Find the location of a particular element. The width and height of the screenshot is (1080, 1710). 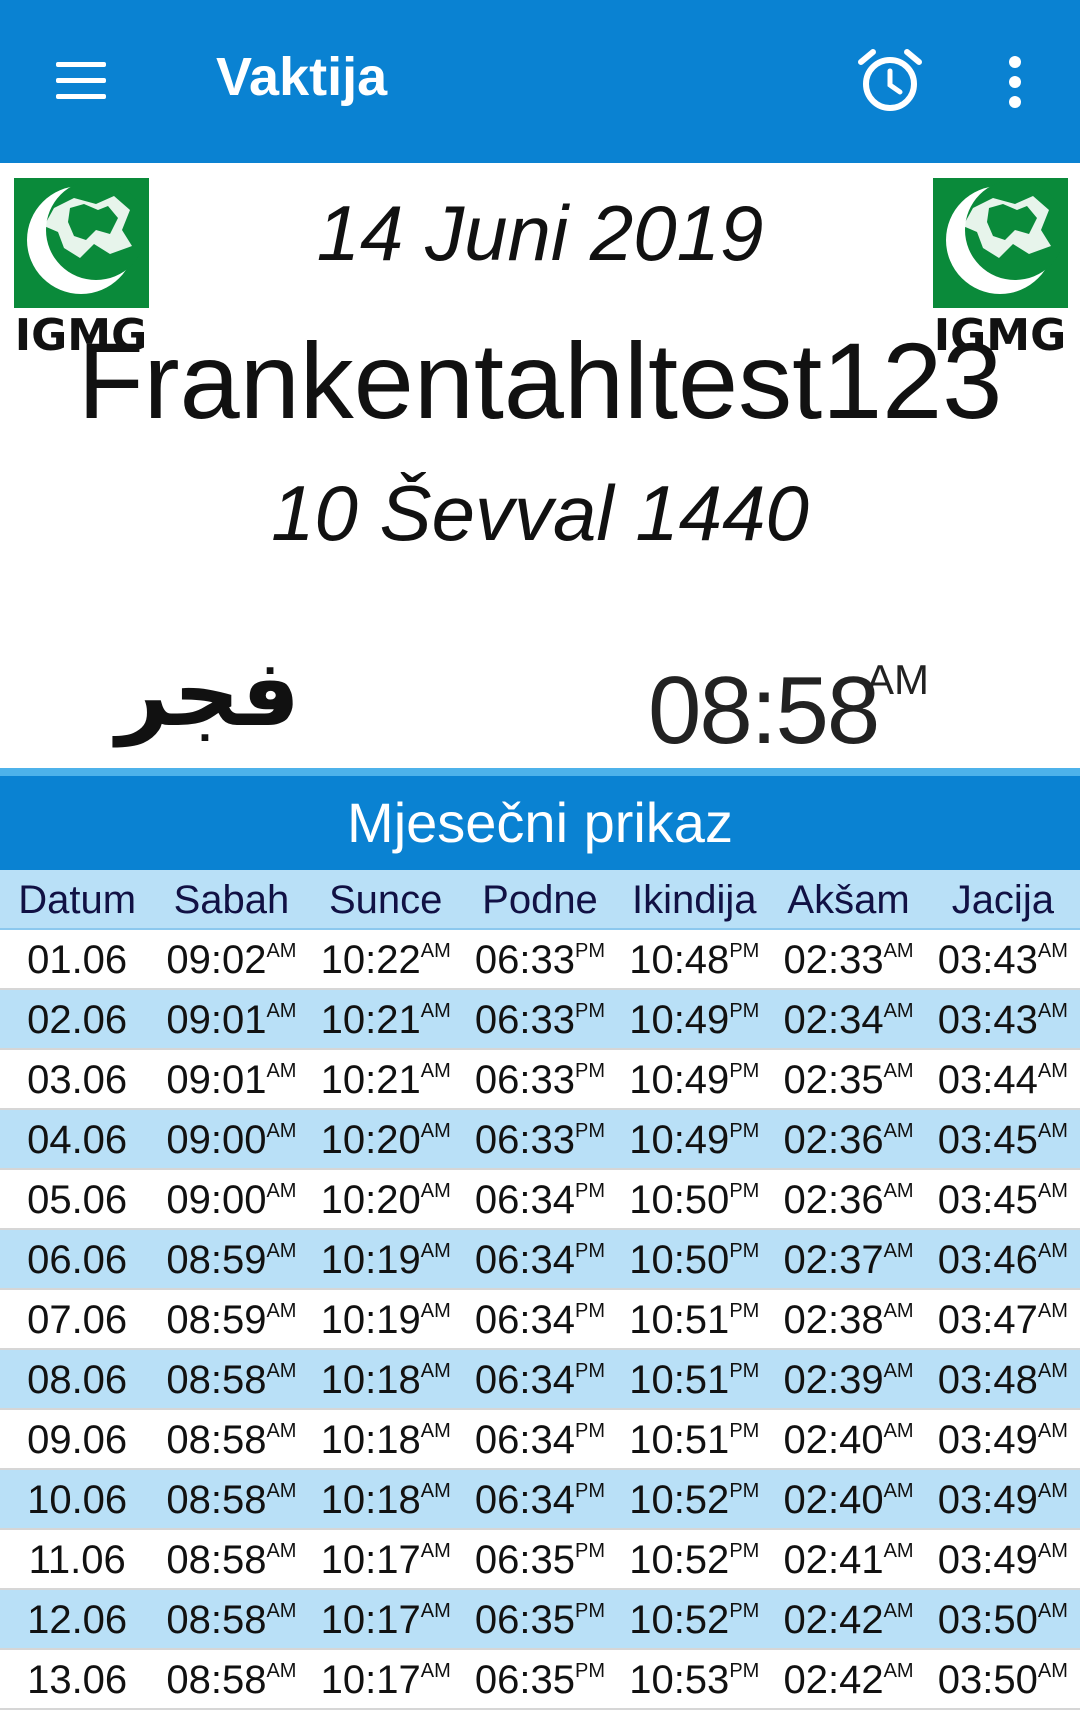

time-value: 10:48 is located at coordinates (679, 960).